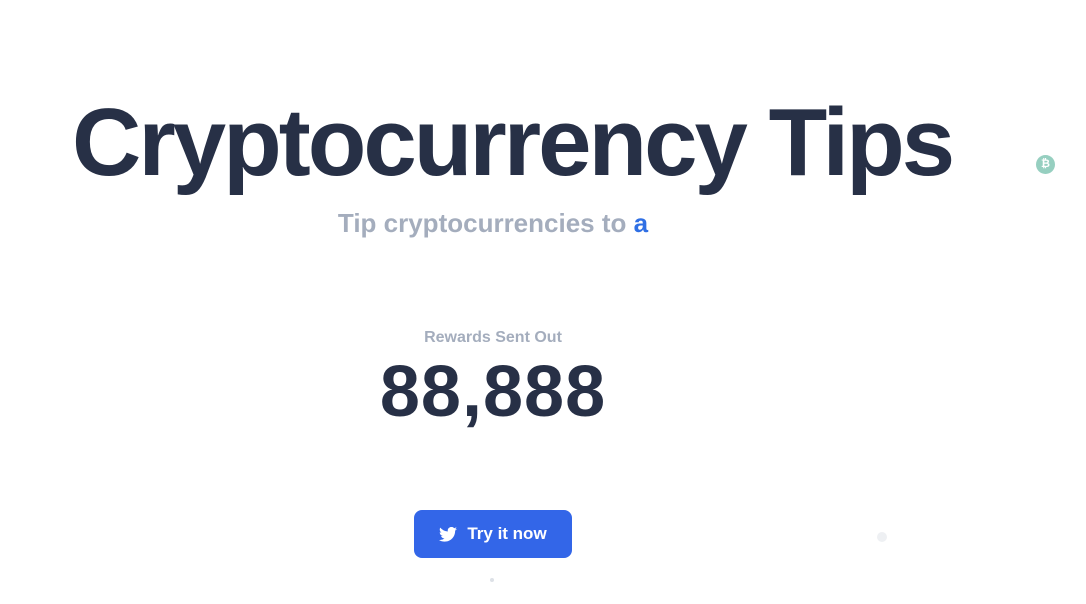  Describe the element at coordinates (485, 223) in the screenshot. I see `subtitle-text: Tip cryptocurrencies to` at that location.